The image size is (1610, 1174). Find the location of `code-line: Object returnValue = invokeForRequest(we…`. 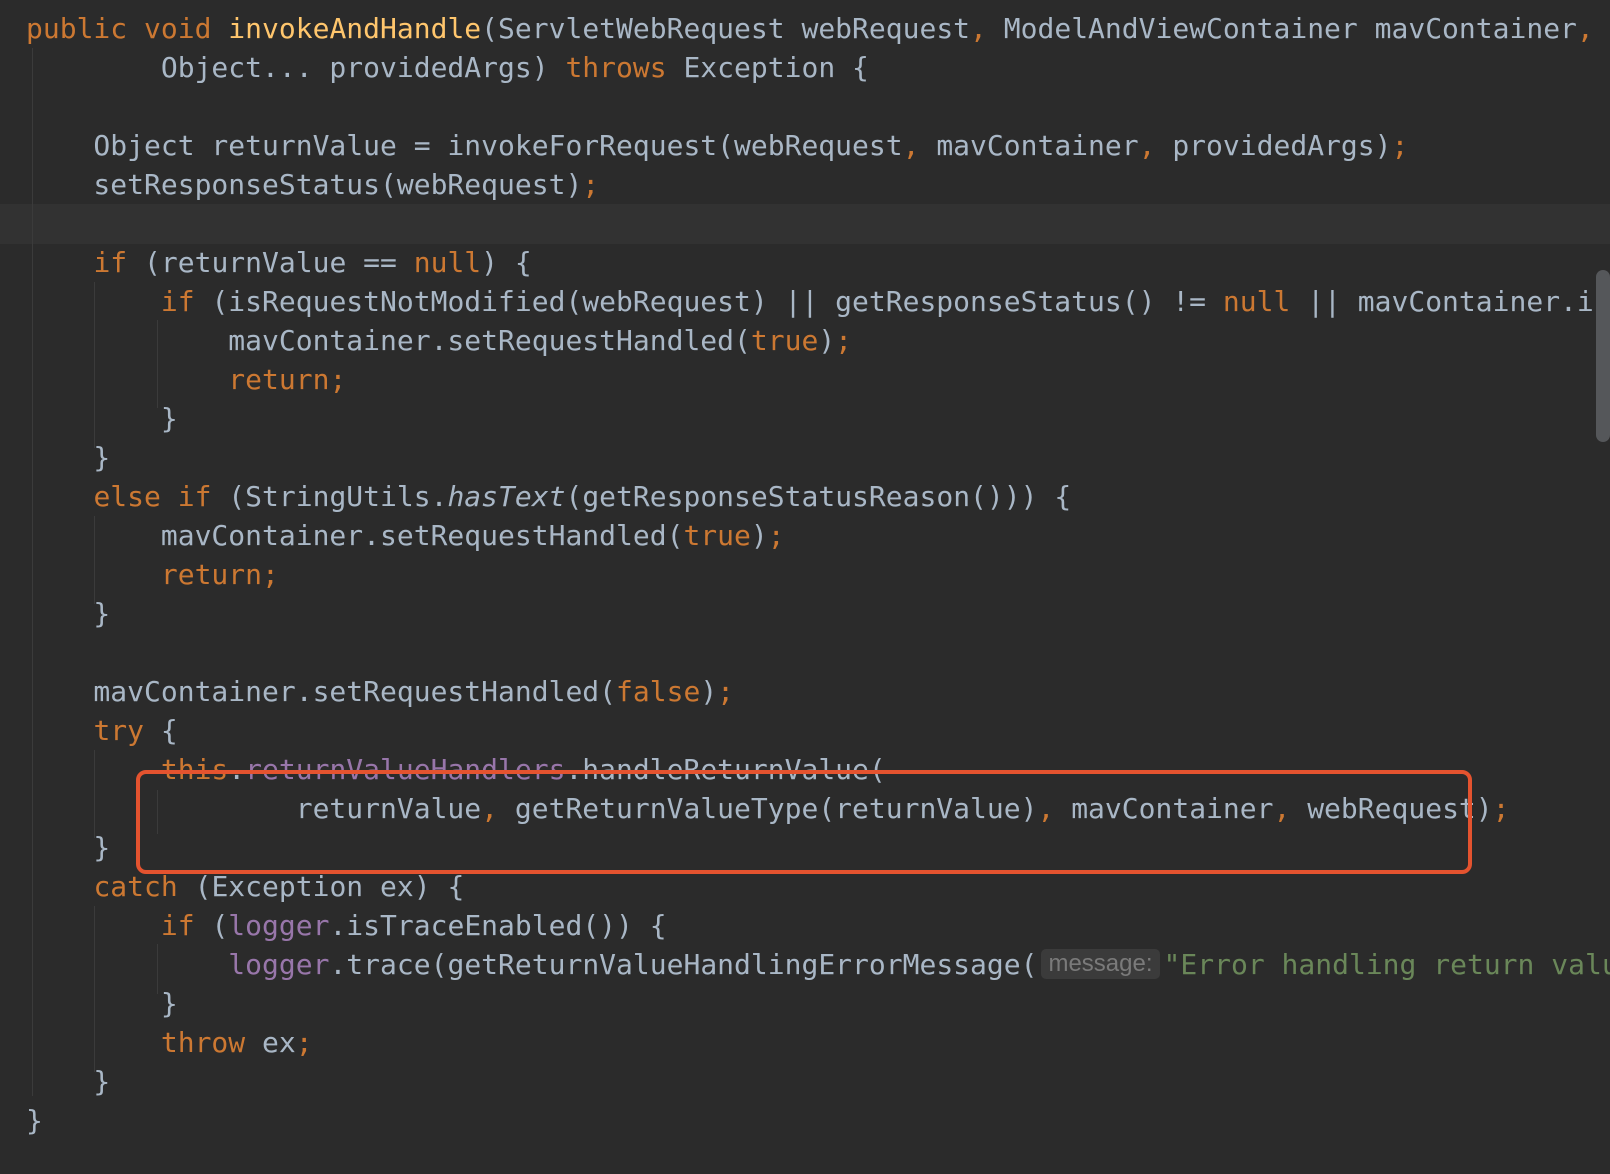

code-line: Object returnValue = invokeForRequest(we… is located at coordinates (717, 146).